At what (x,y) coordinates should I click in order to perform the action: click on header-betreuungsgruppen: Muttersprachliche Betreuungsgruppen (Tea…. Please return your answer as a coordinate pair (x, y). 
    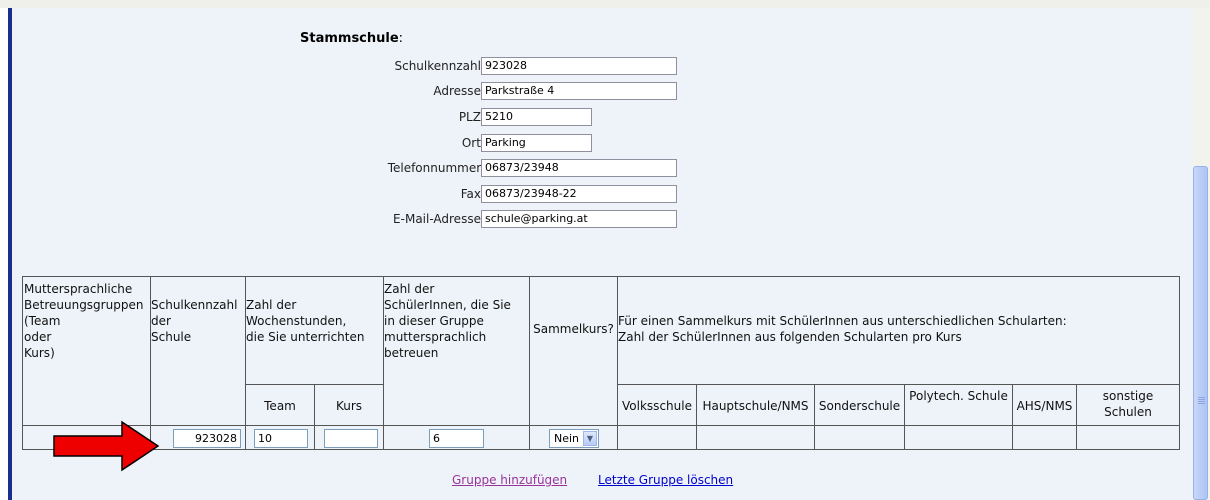
    Looking at the image, I should click on (84, 321).